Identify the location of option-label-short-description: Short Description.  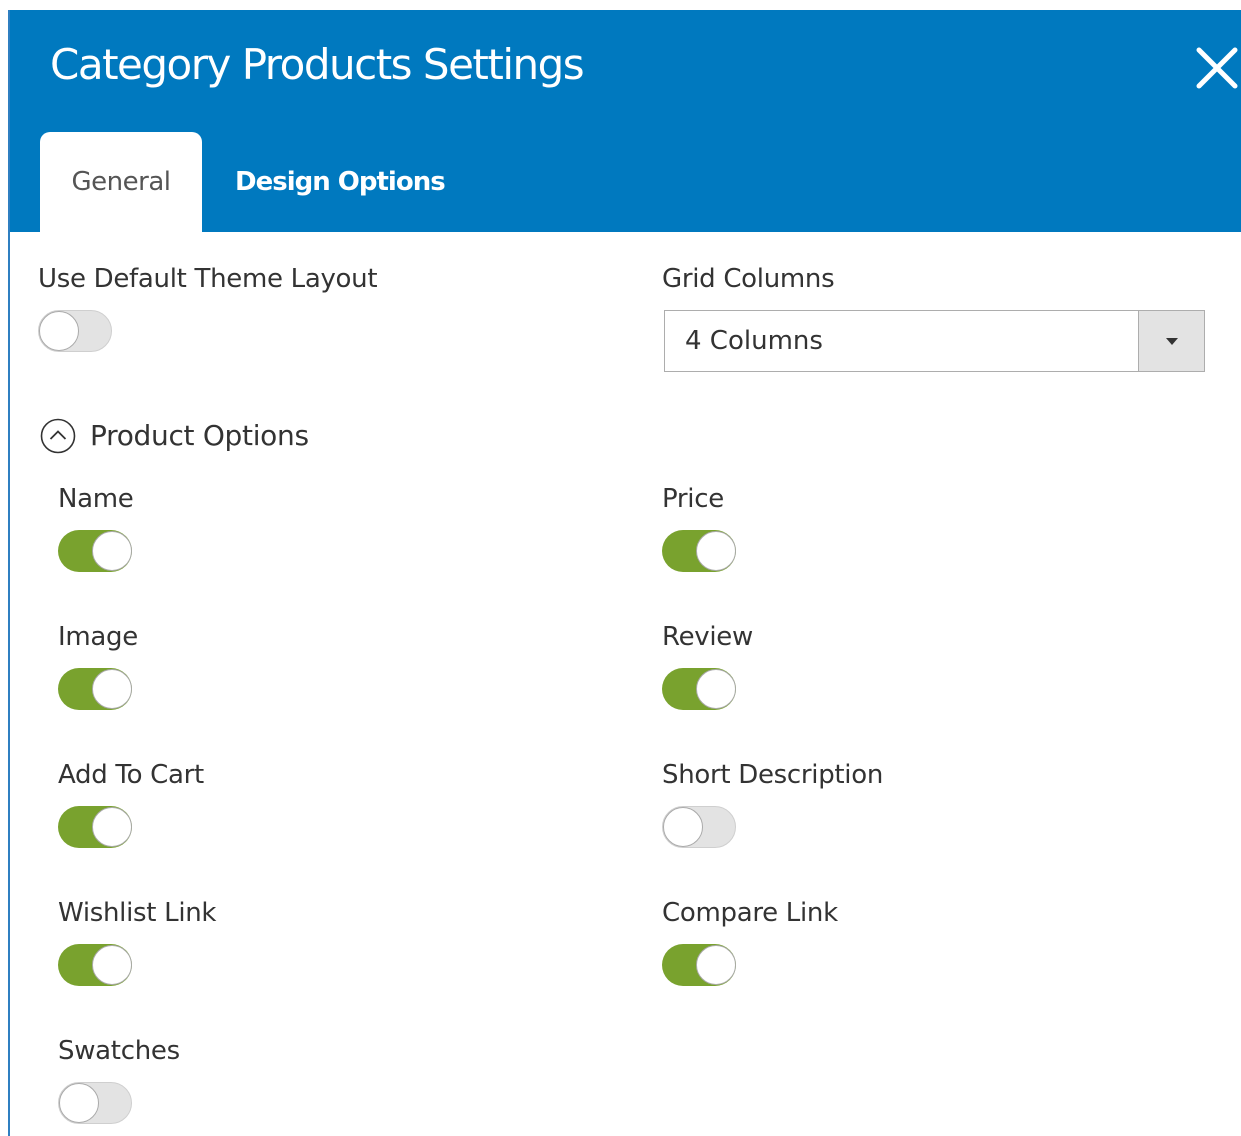
(773, 775).